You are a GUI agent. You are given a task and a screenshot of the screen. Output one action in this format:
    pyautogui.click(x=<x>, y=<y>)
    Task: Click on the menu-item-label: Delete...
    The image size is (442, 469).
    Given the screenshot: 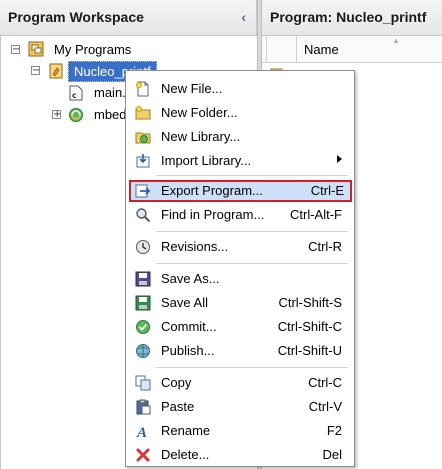 What is the action you would take?
    pyautogui.click(x=185, y=454)
    